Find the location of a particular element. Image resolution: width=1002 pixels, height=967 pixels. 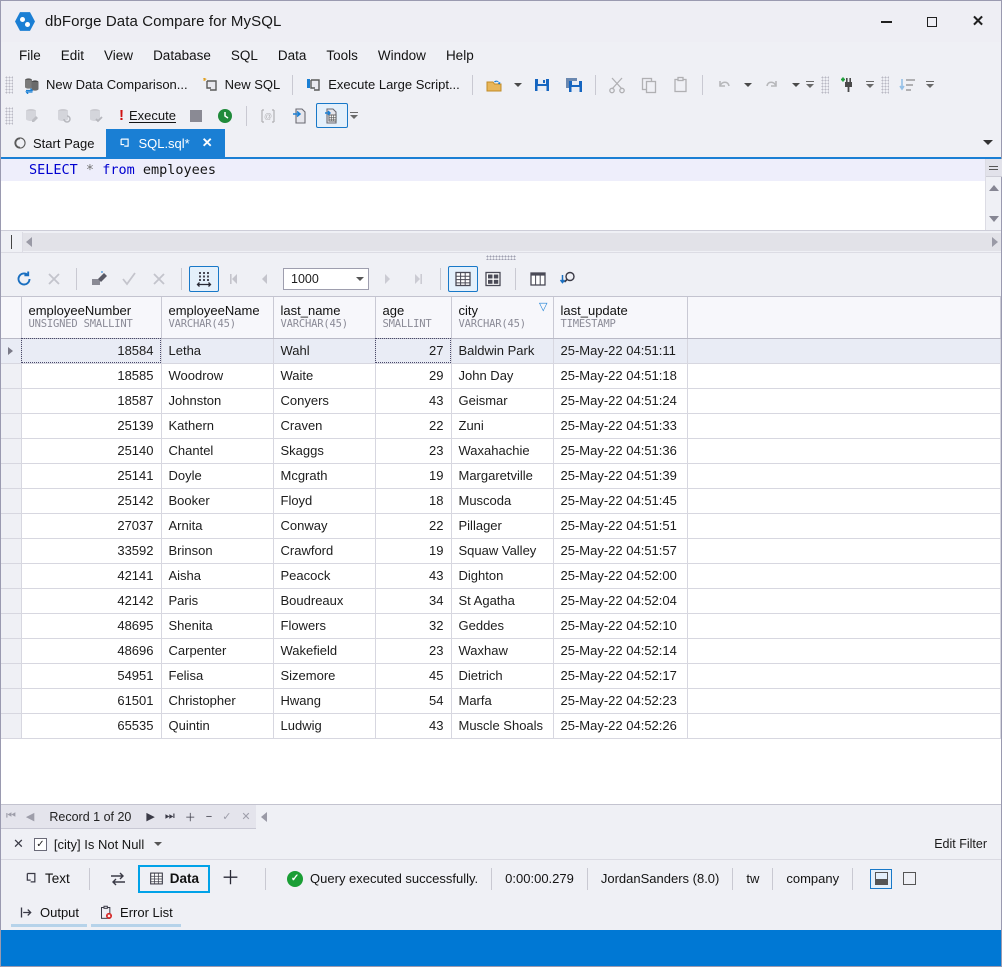

cell-employeeName: Shenita is located at coordinates (217, 626).